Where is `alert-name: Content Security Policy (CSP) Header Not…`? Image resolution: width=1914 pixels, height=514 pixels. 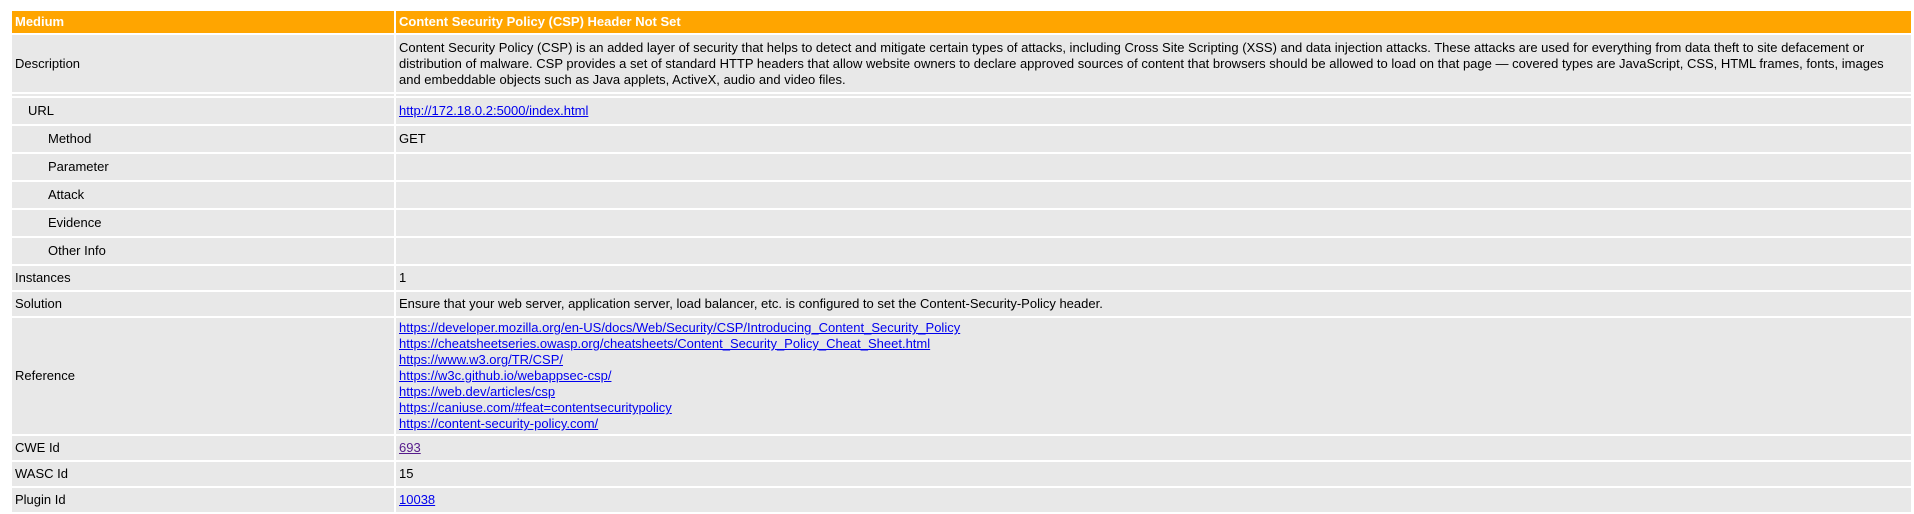 alert-name: Content Security Policy (CSP) Header Not… is located at coordinates (1153, 22).